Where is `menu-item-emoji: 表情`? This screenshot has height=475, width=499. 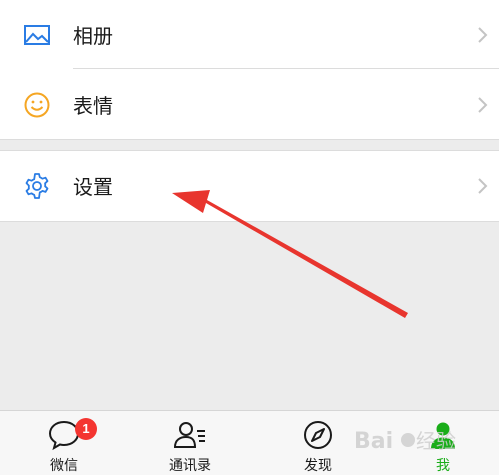
menu-item-emoji: 表情 is located at coordinates (249, 104).